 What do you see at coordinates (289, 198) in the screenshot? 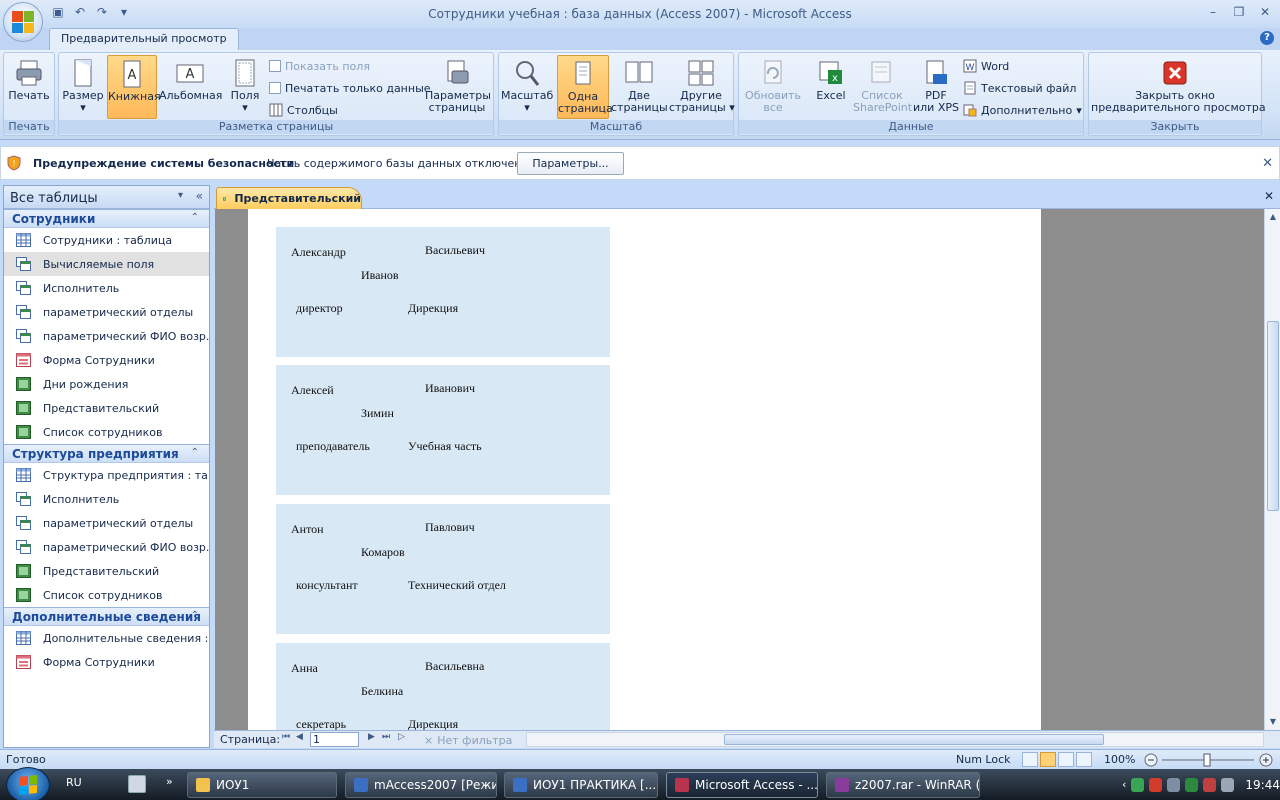
I see `tab-report-representative: Представительский` at bounding box center [289, 198].